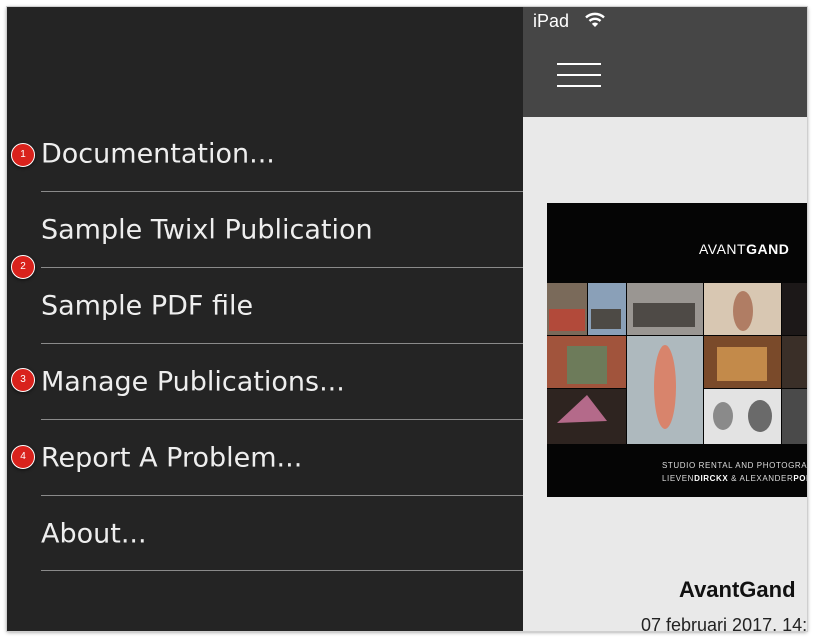 Image resolution: width=814 pixels, height=638 pixels. I want to click on cover-photo-collage, so click(677, 363).